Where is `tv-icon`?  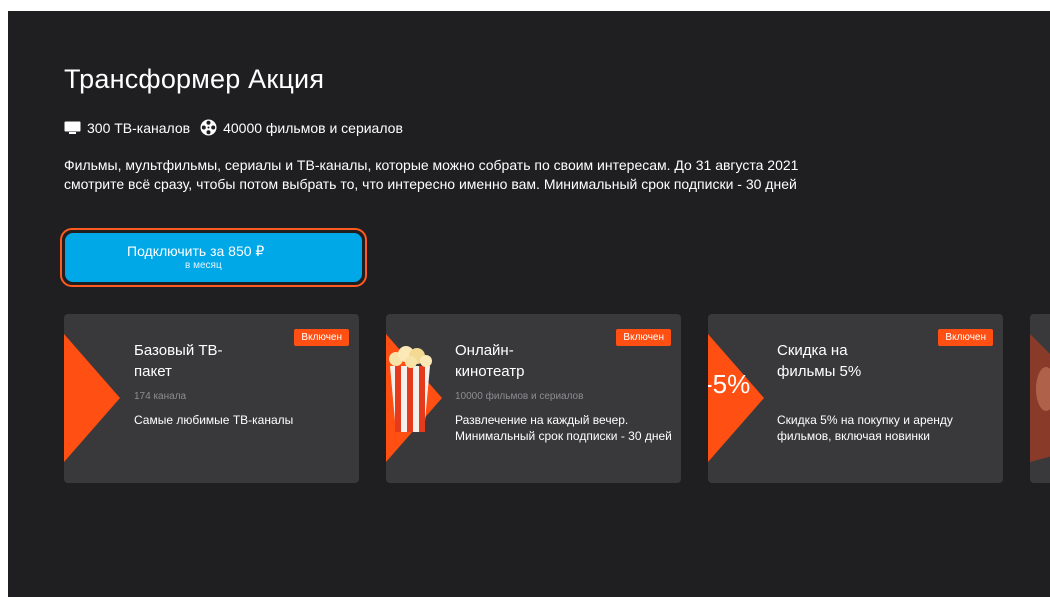
tv-icon is located at coordinates (72, 127).